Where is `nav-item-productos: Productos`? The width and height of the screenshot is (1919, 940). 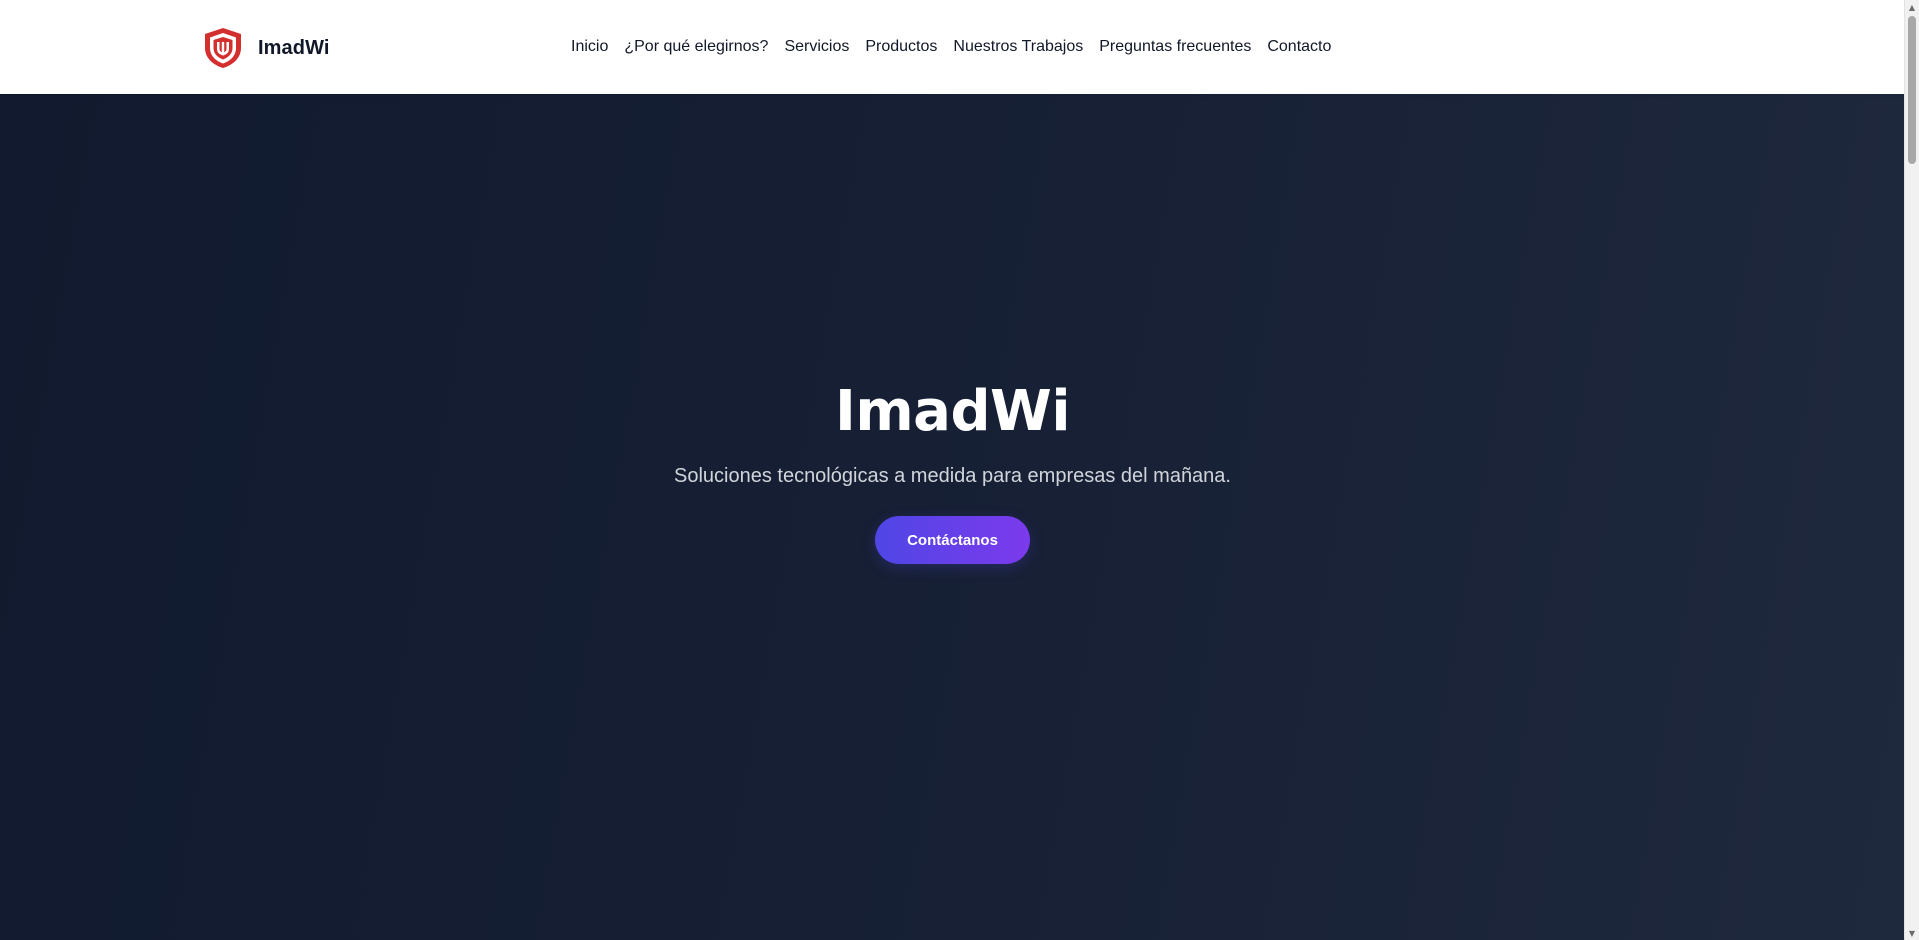 nav-item-productos: Productos is located at coordinates (901, 47).